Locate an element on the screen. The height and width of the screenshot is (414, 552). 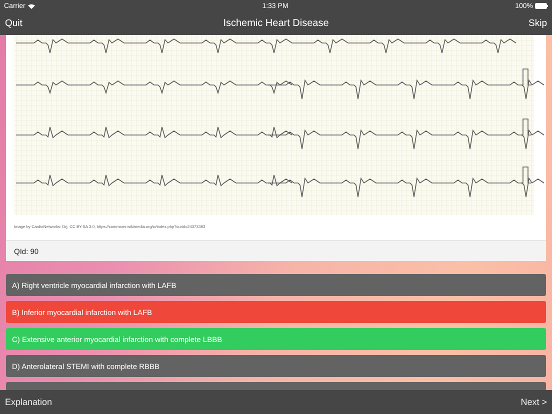
next-button: Next > is located at coordinates (533, 402).